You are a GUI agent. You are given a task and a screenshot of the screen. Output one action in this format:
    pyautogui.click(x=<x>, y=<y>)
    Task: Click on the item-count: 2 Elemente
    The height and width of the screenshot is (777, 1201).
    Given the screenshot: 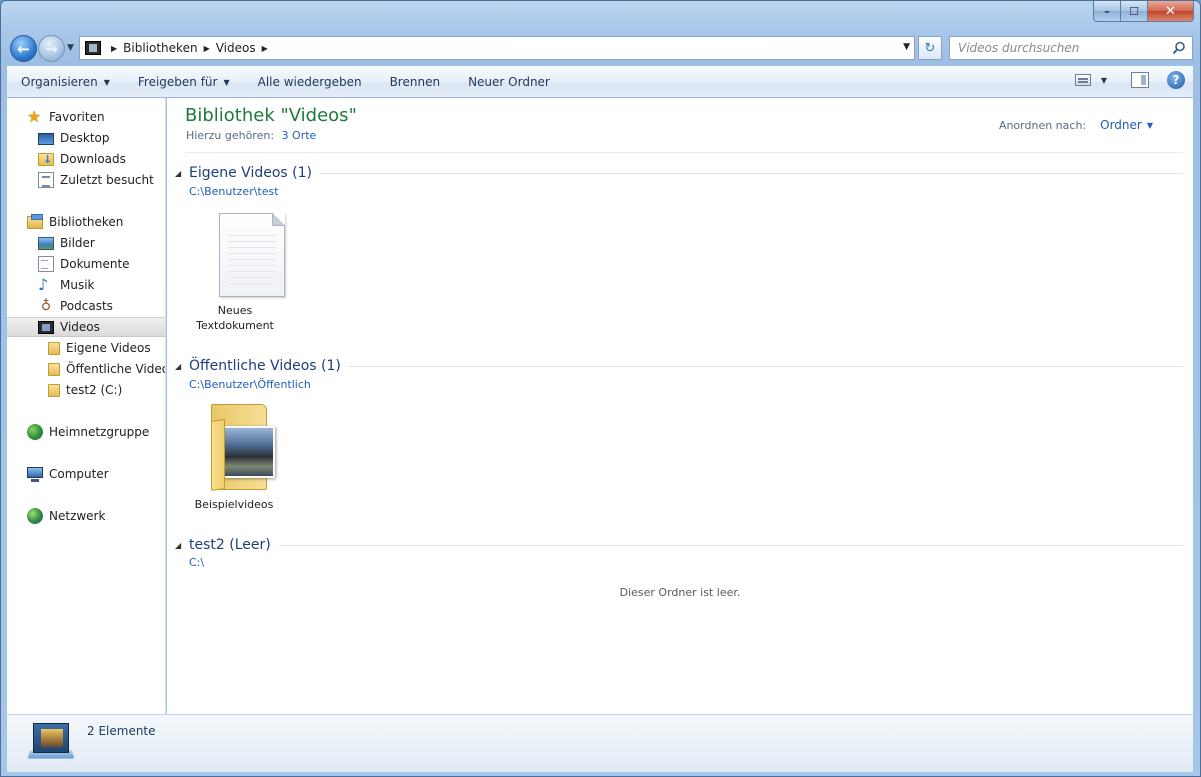 What is the action you would take?
    pyautogui.click(x=121, y=731)
    